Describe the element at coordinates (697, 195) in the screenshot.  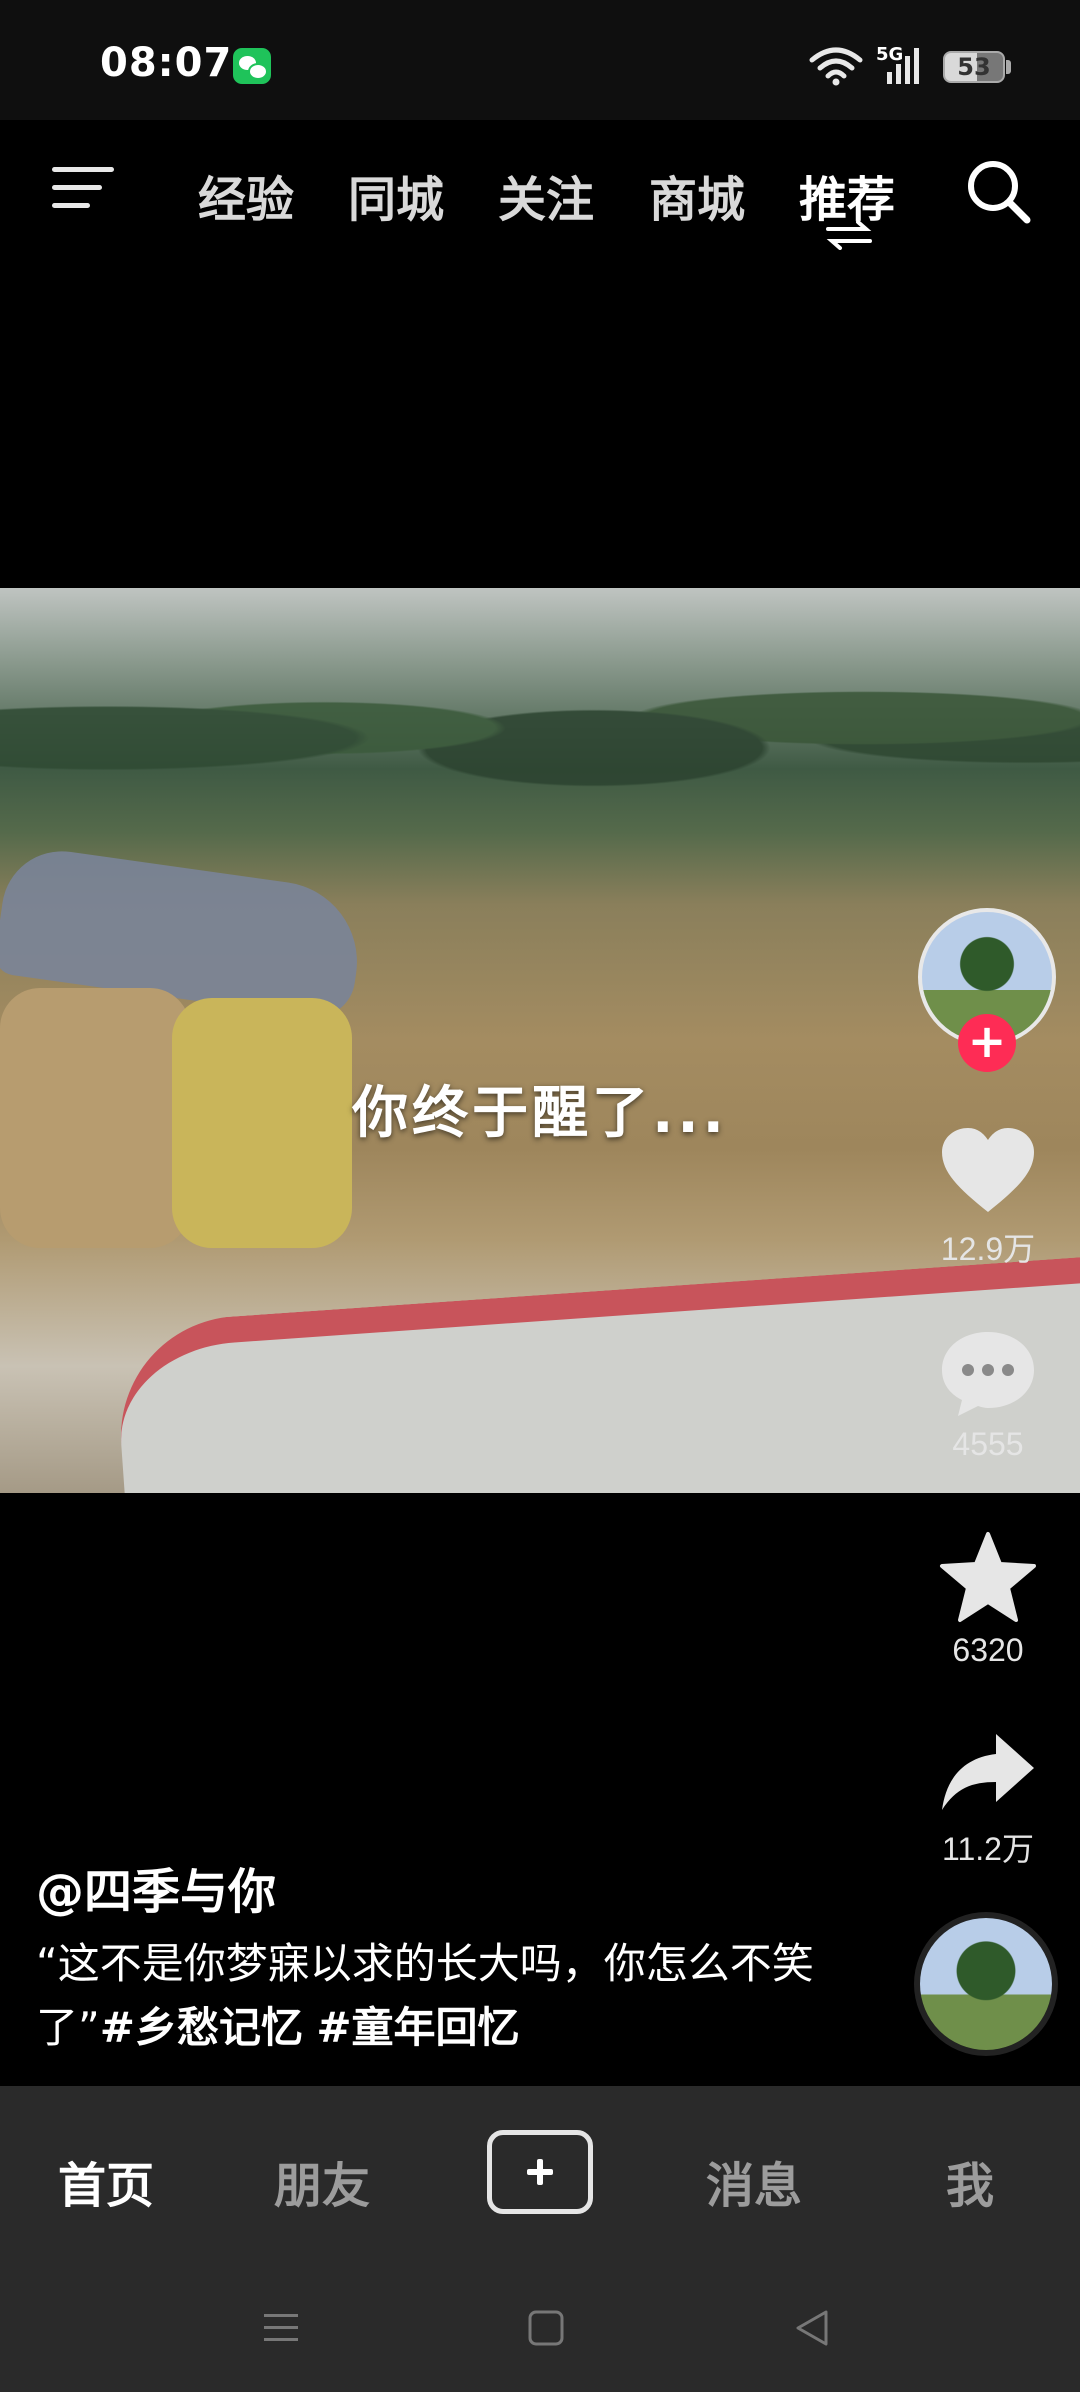
I see `tab-mall: 商城` at that location.